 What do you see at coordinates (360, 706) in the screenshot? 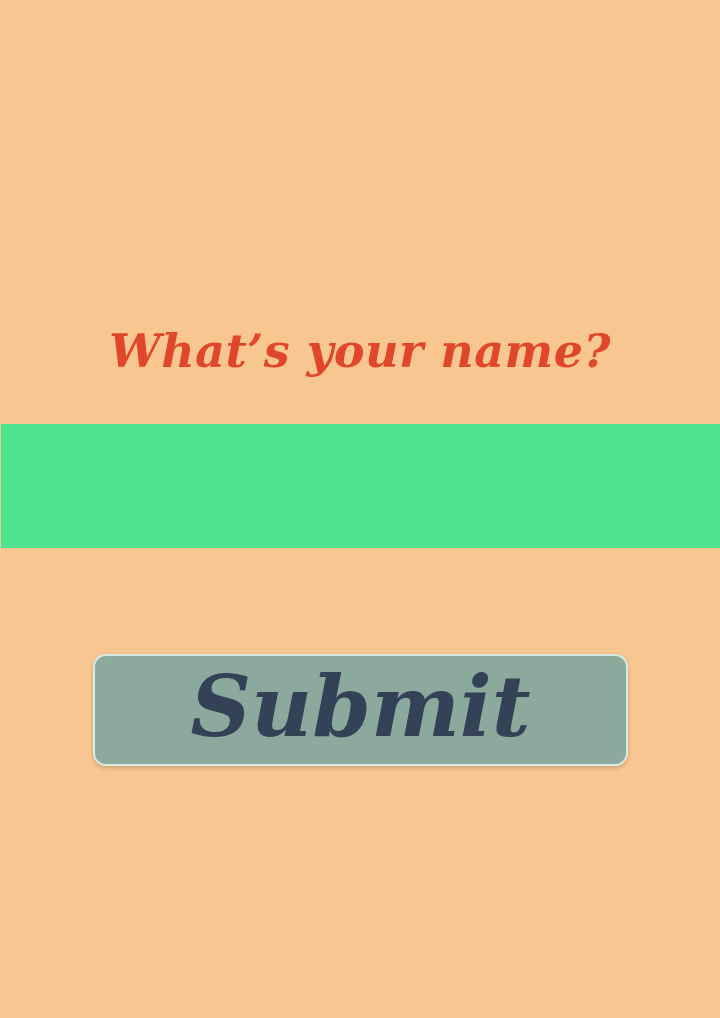
I see `submit-button-label: Submit` at bounding box center [360, 706].